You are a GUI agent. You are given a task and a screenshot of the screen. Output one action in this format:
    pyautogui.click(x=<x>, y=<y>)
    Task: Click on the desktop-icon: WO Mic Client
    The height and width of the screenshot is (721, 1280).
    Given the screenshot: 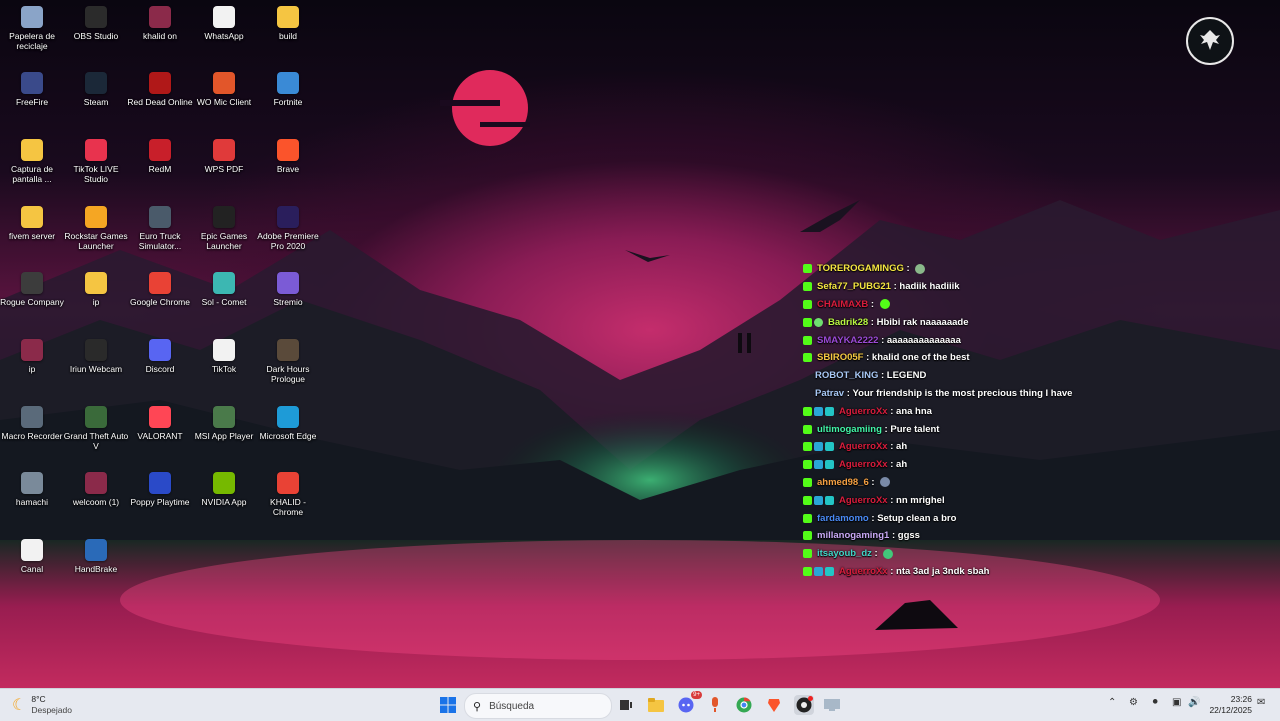 What is the action you would take?
    pyautogui.click(x=224, y=89)
    